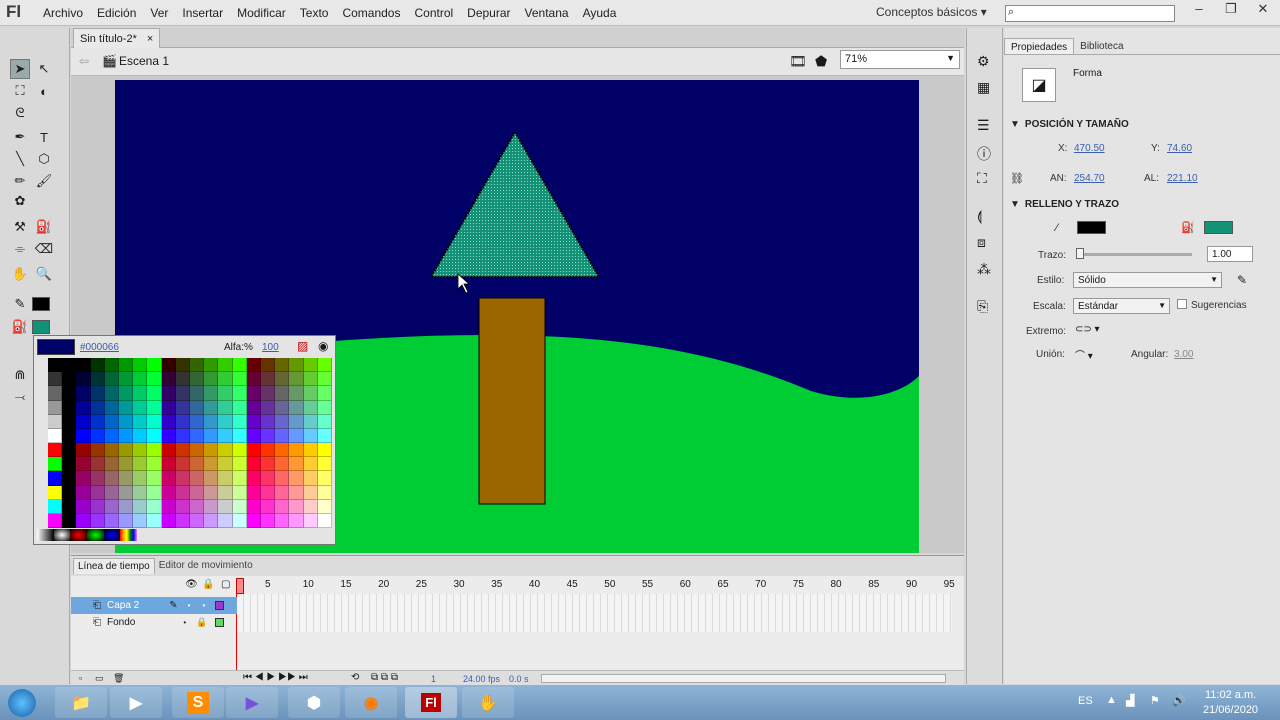 This screenshot has width=1280, height=720. I want to click on clock-time: 11:02 a.m., so click(1230, 695).